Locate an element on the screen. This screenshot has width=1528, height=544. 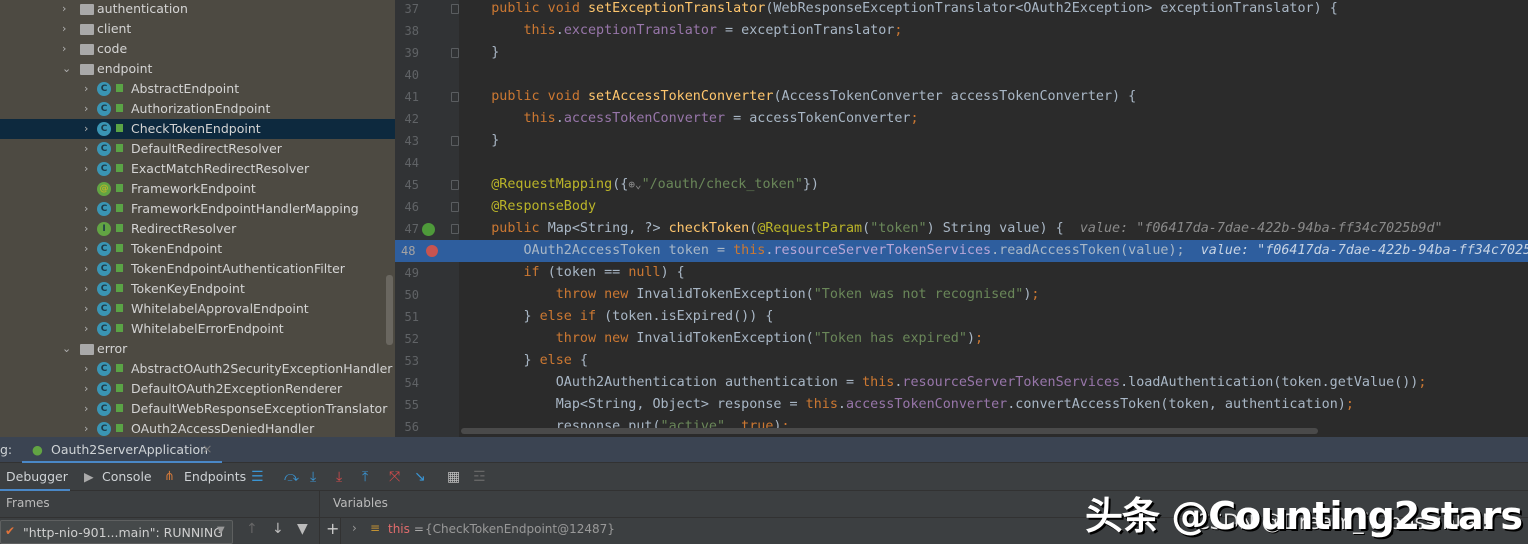
class-icon: C is located at coordinates (104, 109).